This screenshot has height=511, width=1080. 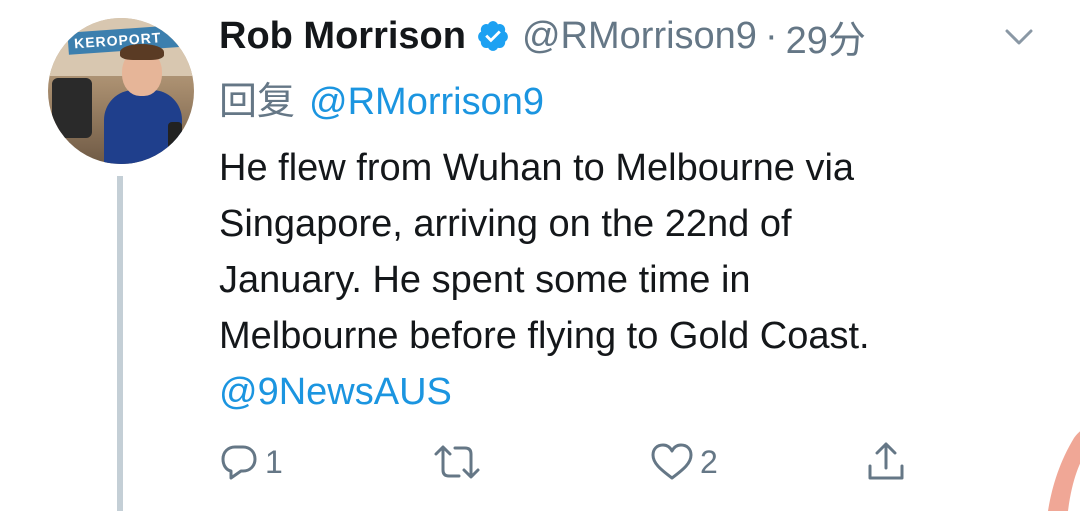 I want to click on avatar-camera, so click(x=72, y=108).